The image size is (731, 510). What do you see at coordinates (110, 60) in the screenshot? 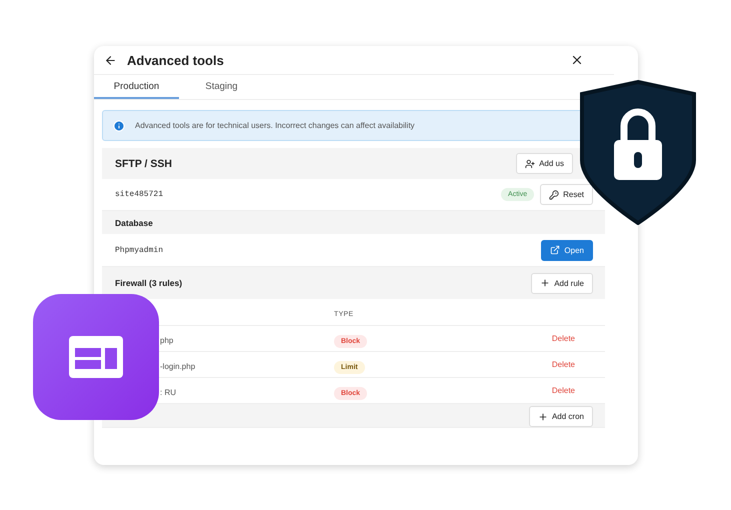
I see `back-button` at bounding box center [110, 60].